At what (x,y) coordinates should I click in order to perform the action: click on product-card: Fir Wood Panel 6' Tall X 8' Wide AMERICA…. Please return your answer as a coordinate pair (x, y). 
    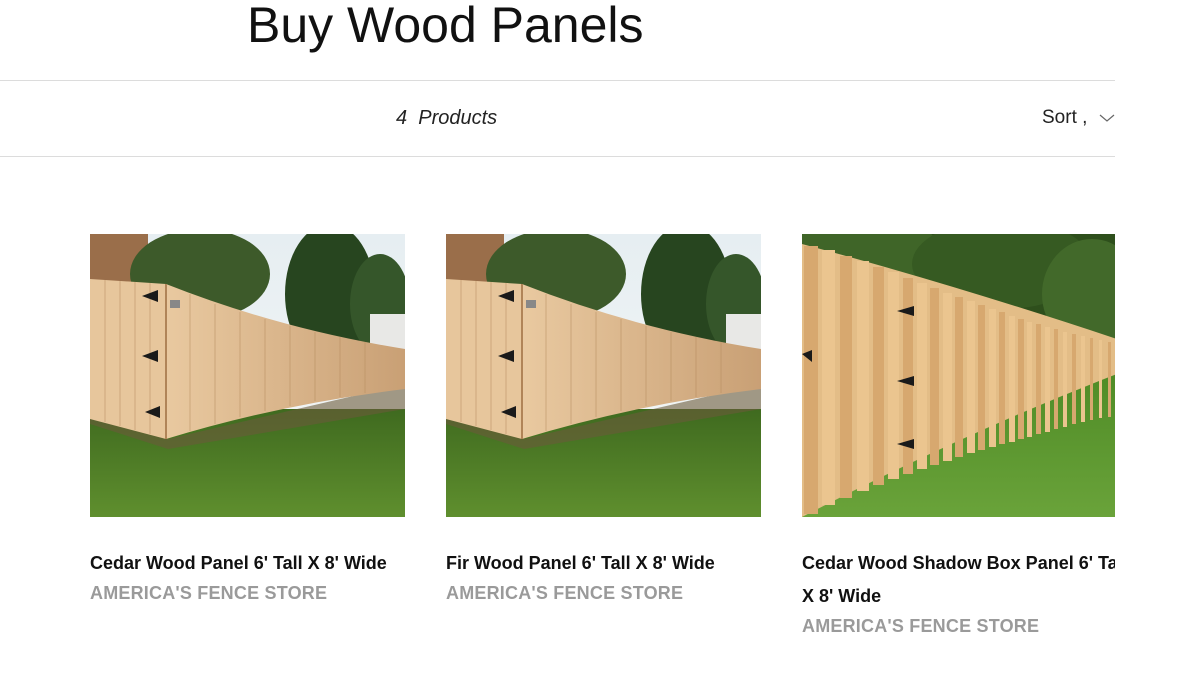
    Looking at the image, I should click on (603, 420).